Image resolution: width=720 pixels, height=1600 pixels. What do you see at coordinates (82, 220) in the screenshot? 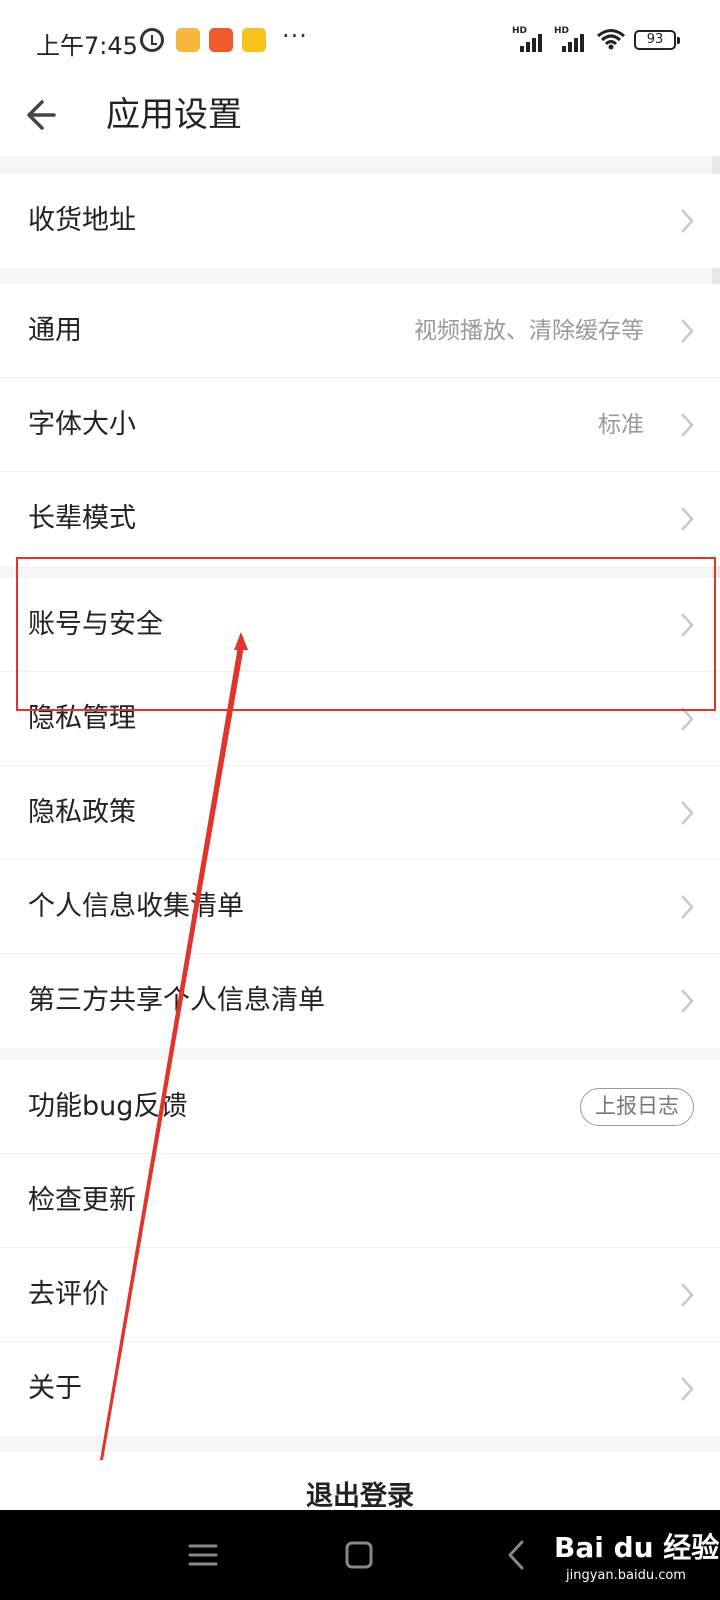
I see `row-label: 收货地址` at bounding box center [82, 220].